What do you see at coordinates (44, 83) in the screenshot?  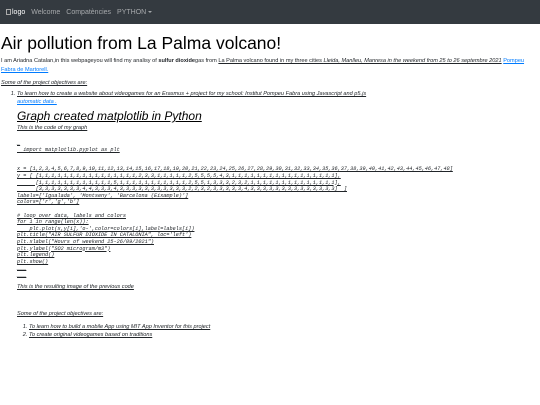 I see `objectives-title: Some of the project objectives are:` at bounding box center [44, 83].